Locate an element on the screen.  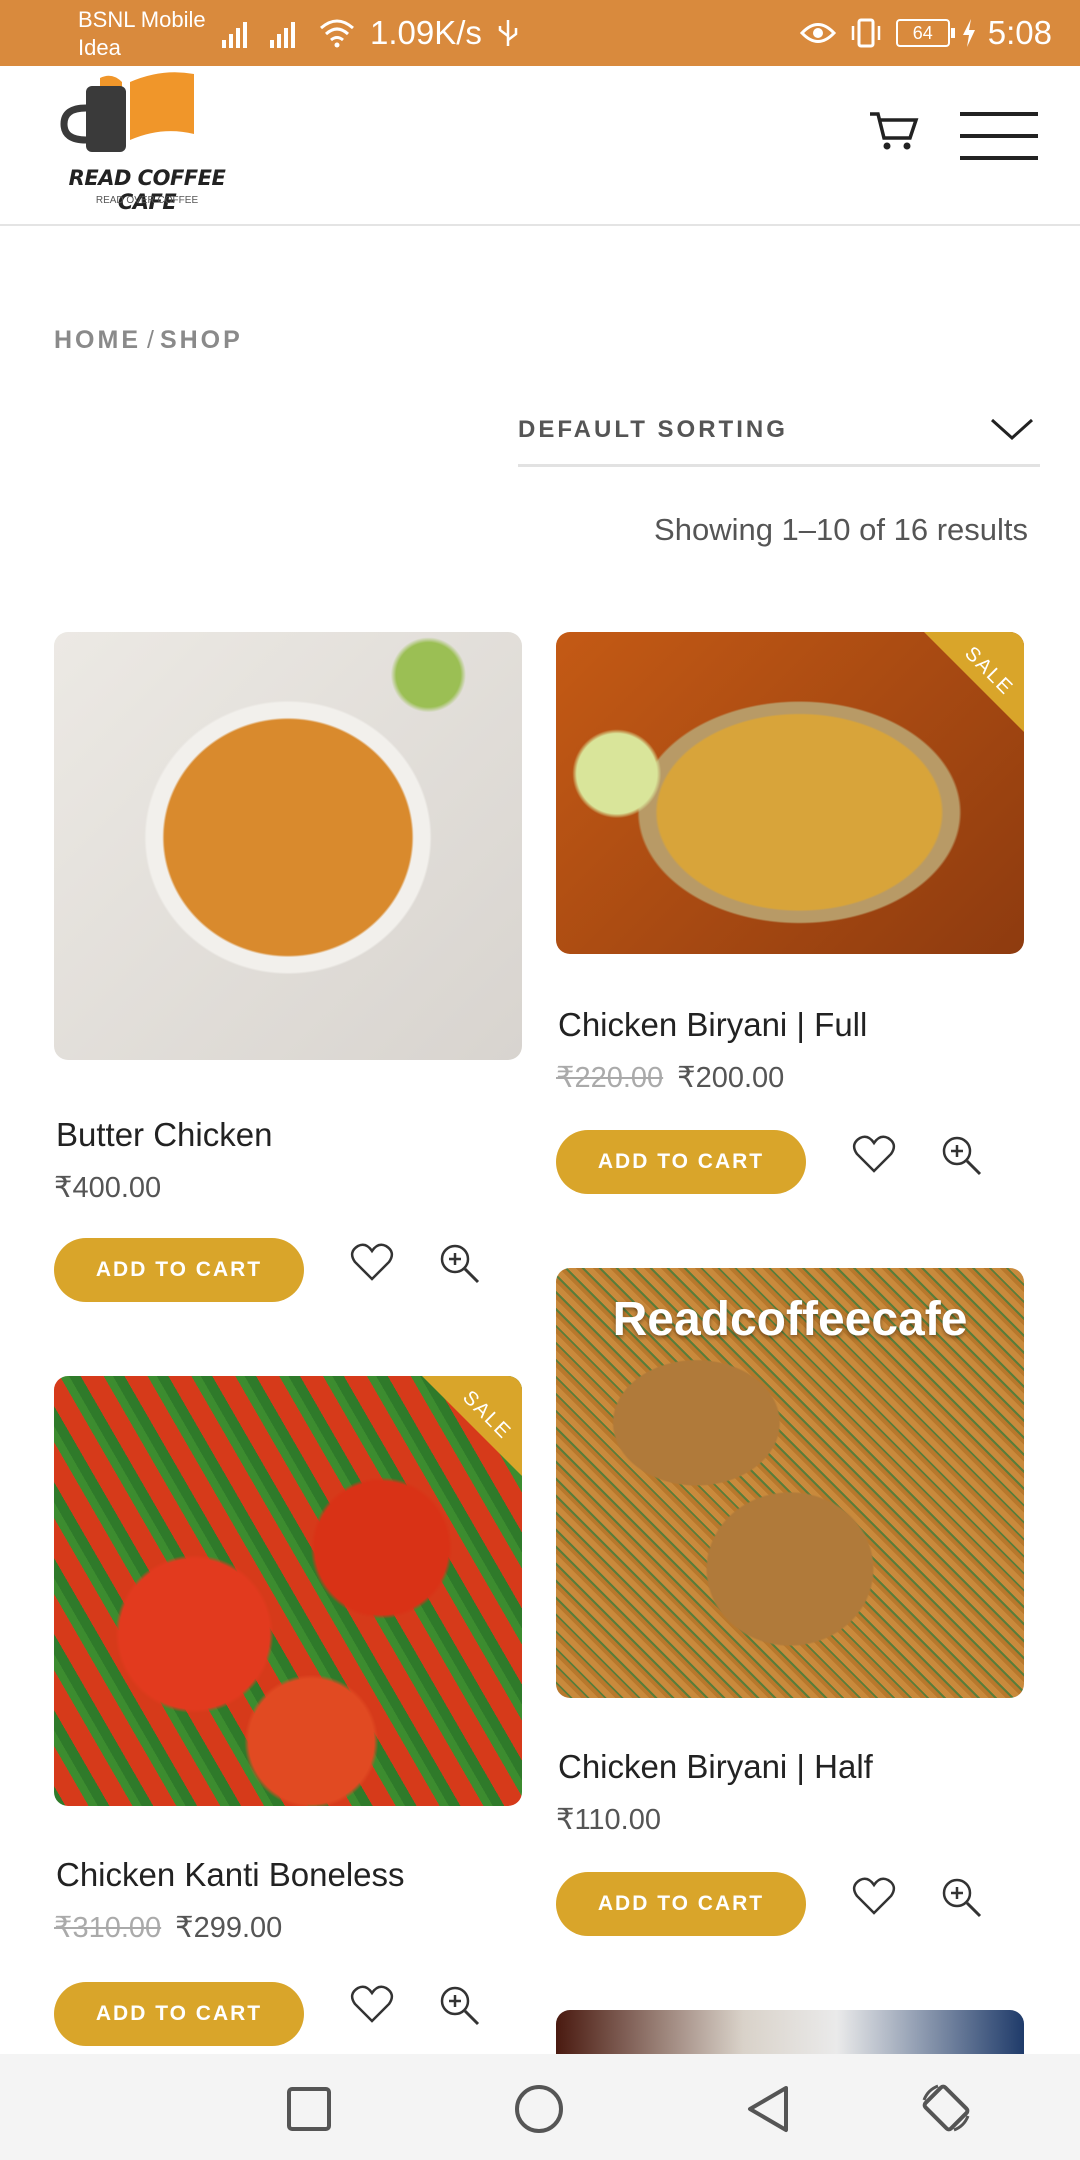
current-price: ₹299.00 is located at coordinates (229, 1928).